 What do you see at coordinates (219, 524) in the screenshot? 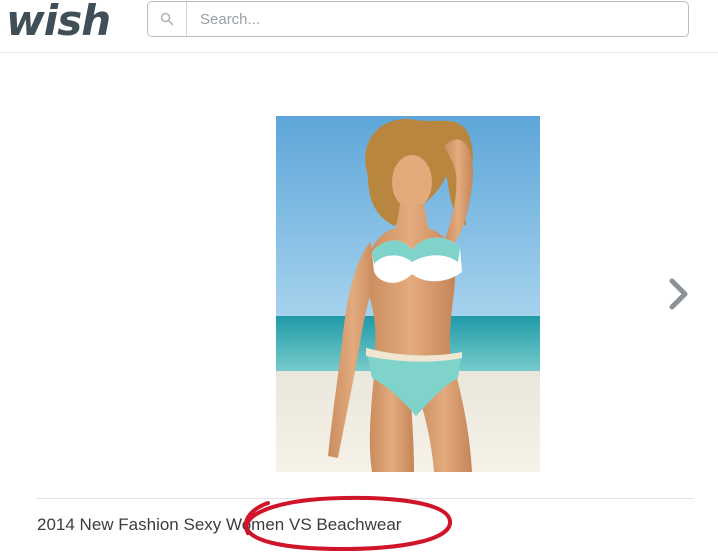
I see `product-title: 2014 New Fashion Sexy Women VS Beachwear` at bounding box center [219, 524].